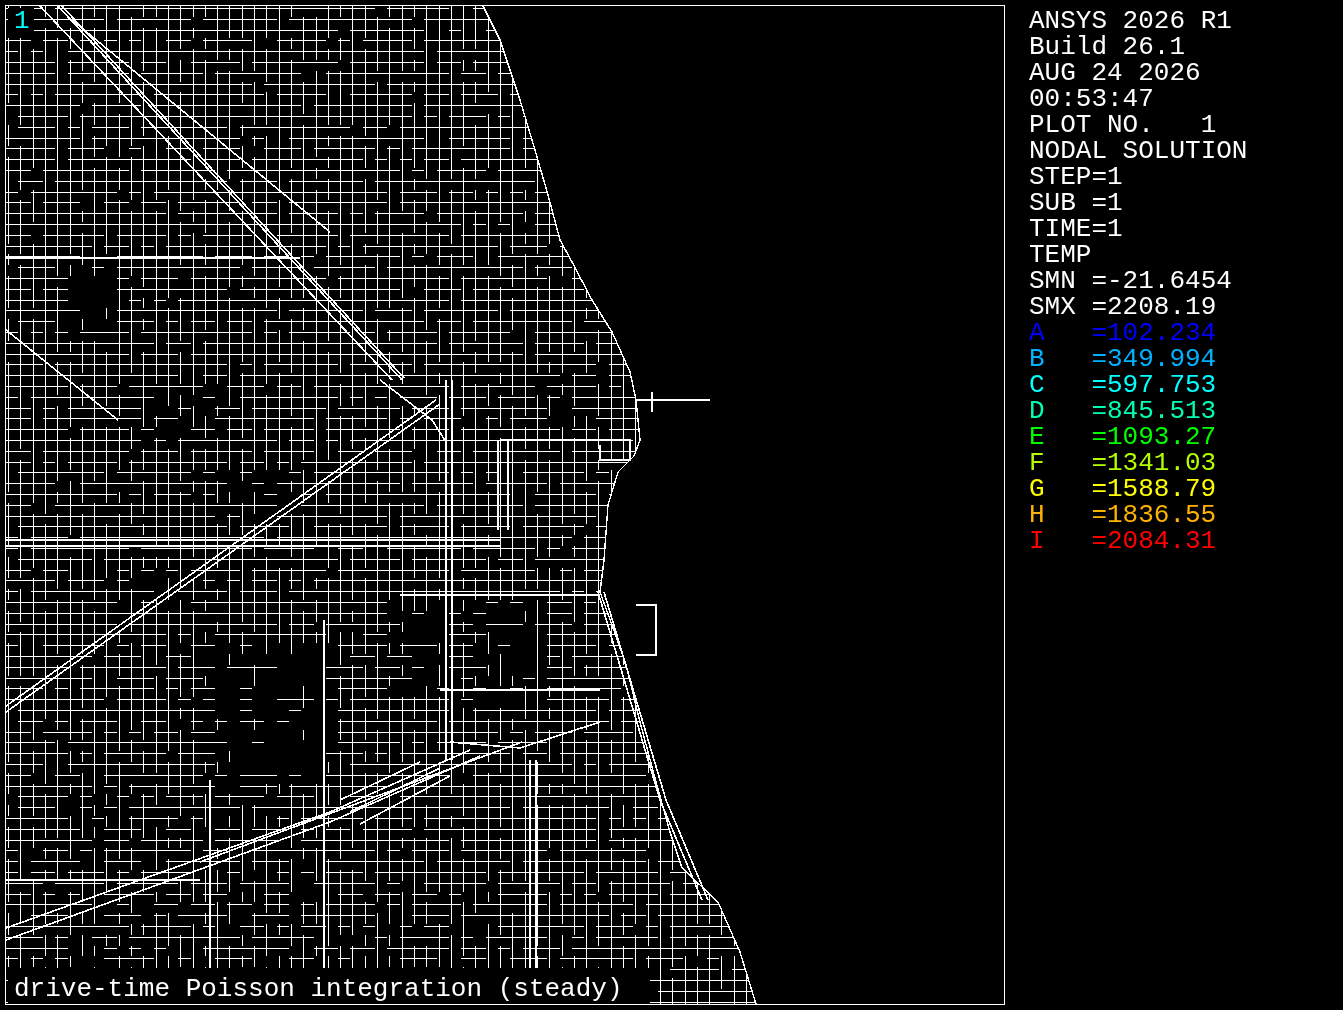 This screenshot has height=1010, width=1343. Describe the element at coordinates (1076, 229) in the screenshot. I see `plot-info-line: TIME=1` at that location.